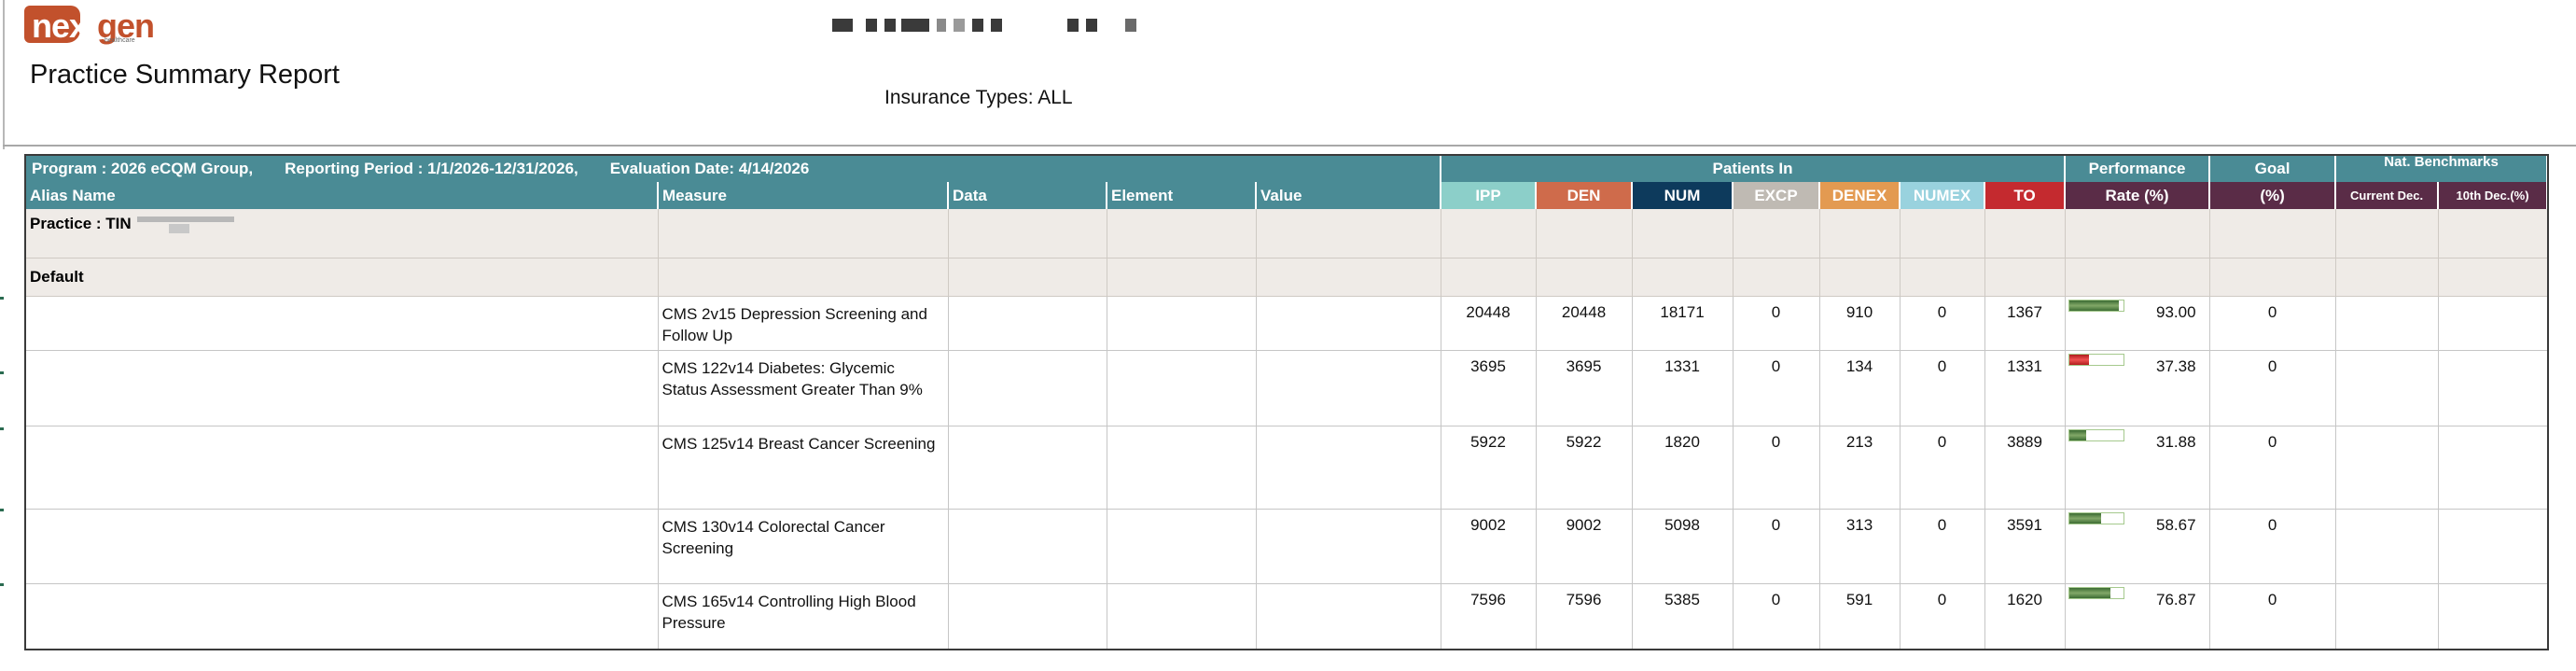 This screenshot has height=671, width=2576. I want to click on default-label: Default, so click(342, 277).